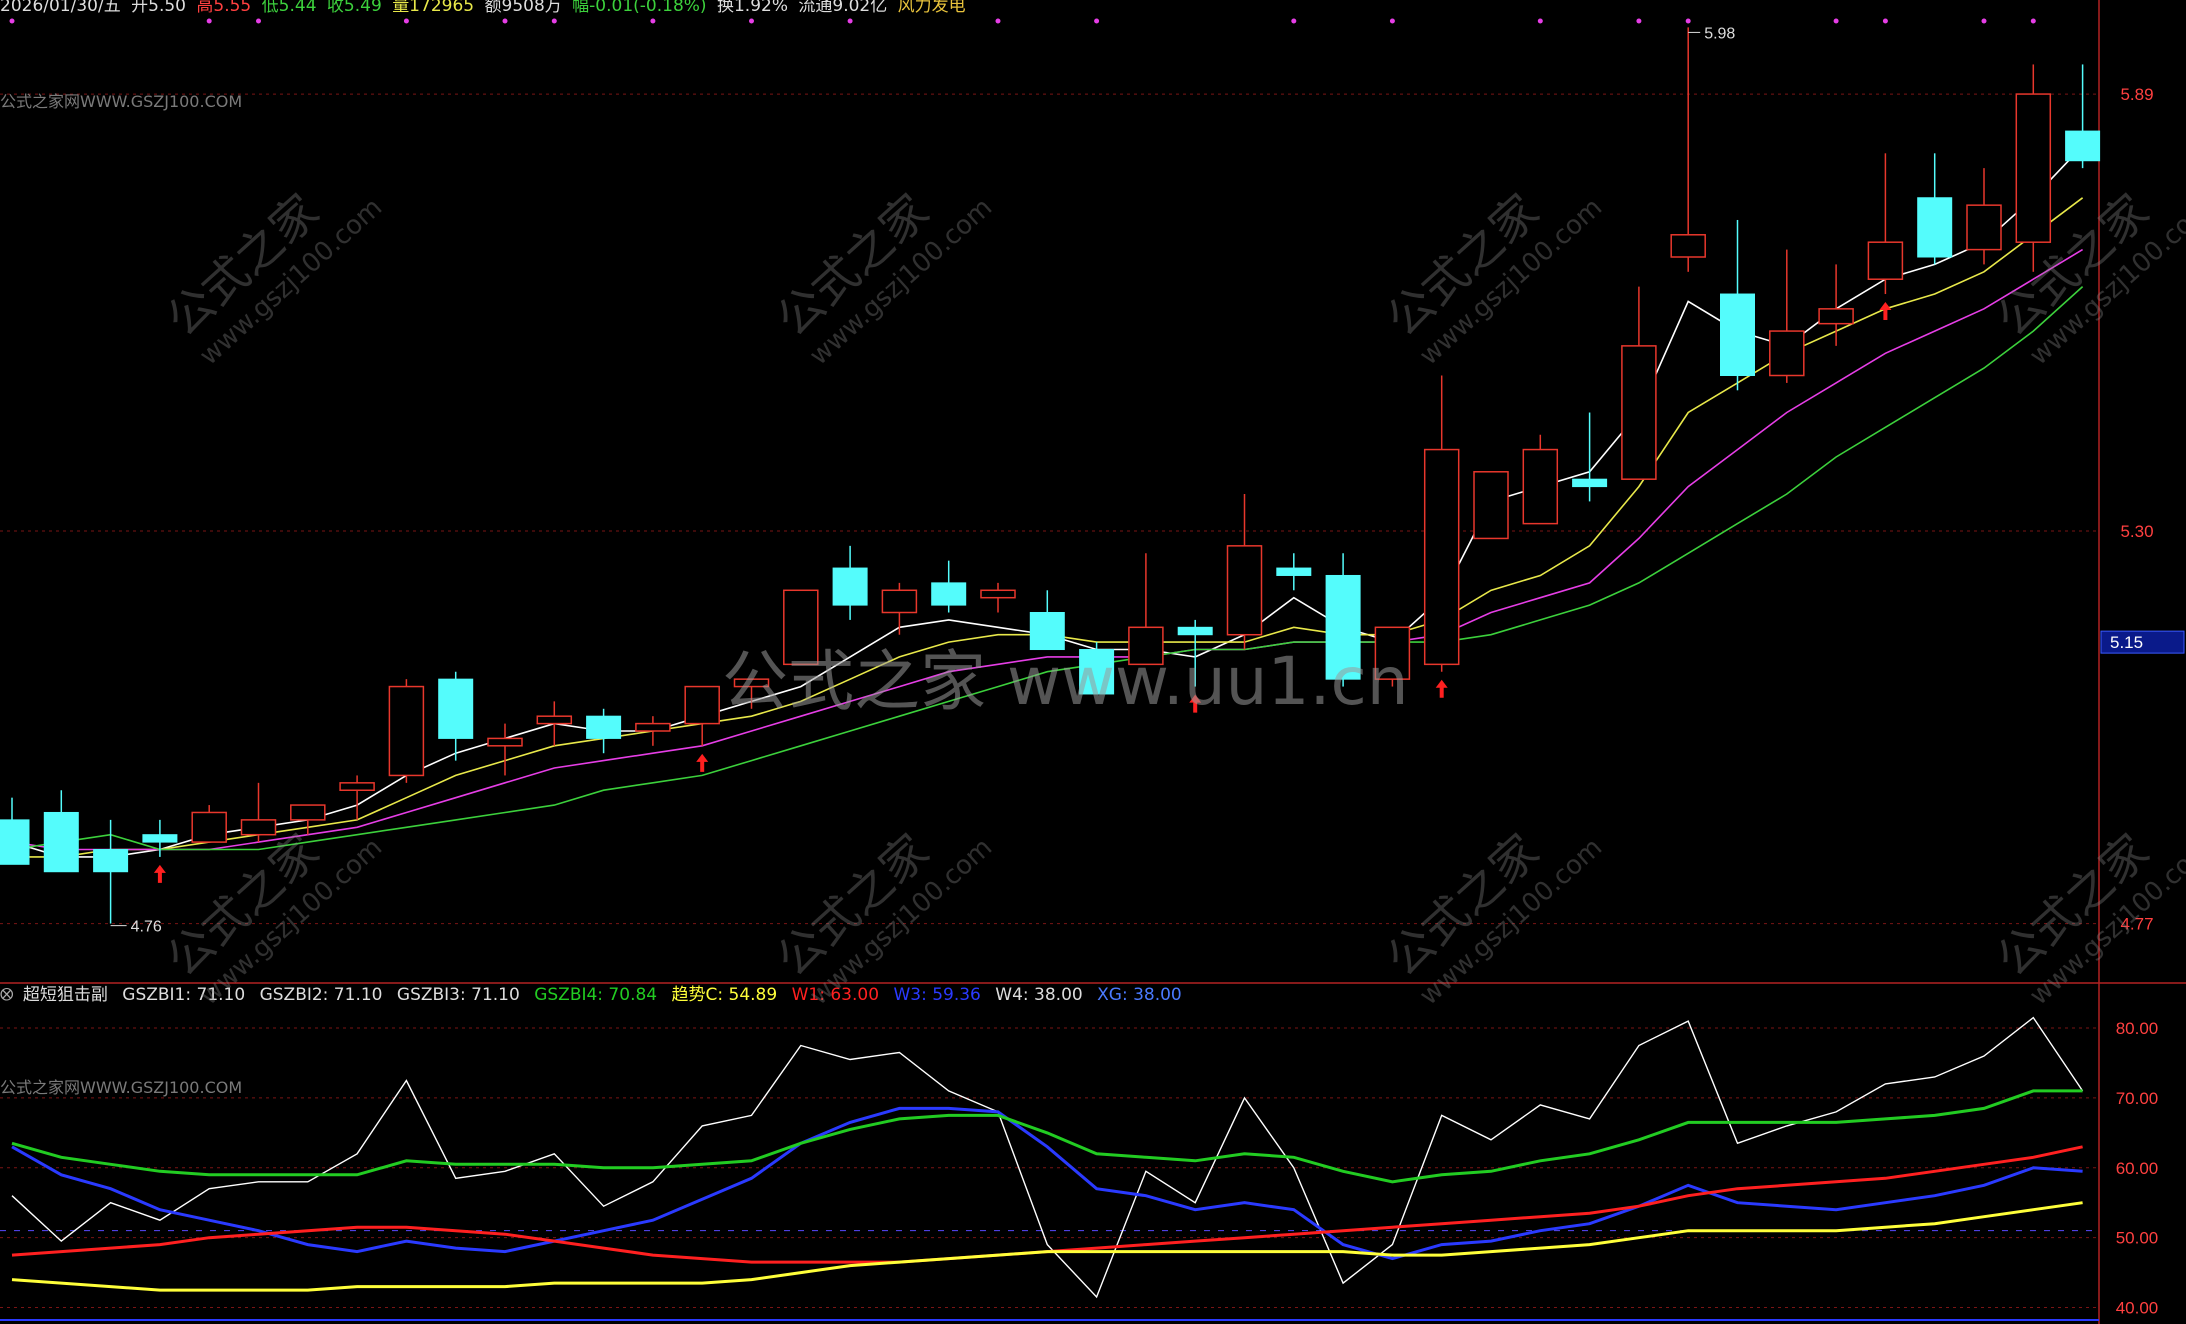  Describe the element at coordinates (158, 8) in the screenshot. I see `quote-open: 开5.50` at that location.